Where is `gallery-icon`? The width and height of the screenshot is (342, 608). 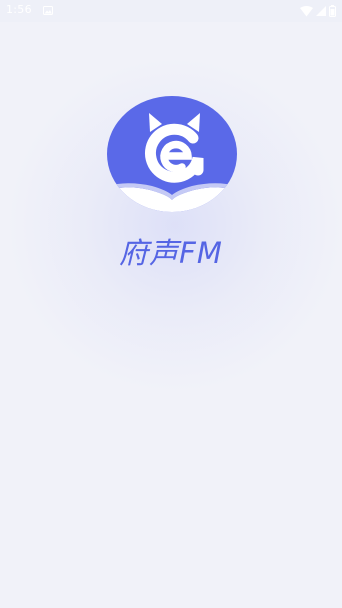
gallery-icon is located at coordinates (48, 10).